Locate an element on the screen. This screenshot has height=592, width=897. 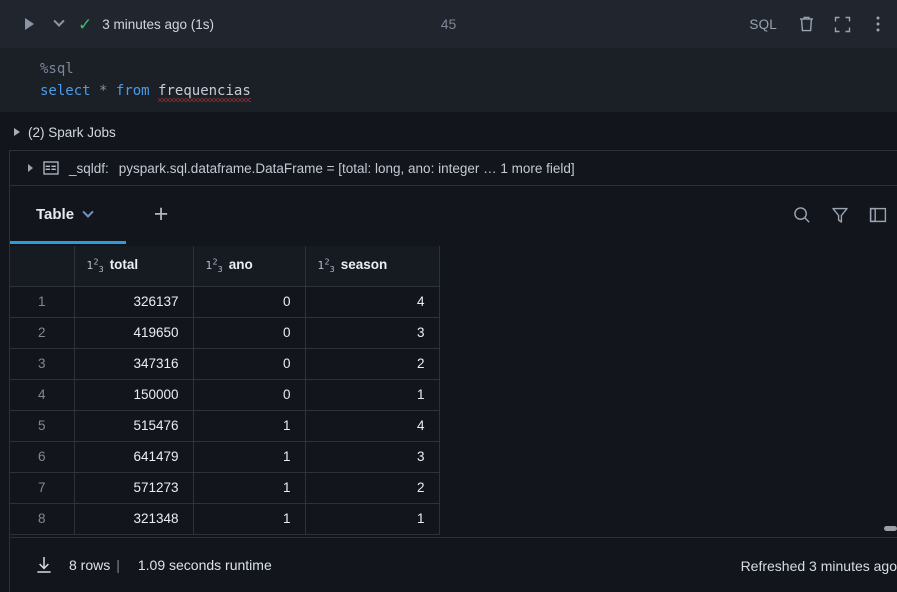
active-tab-indicator is located at coordinates (68, 242).